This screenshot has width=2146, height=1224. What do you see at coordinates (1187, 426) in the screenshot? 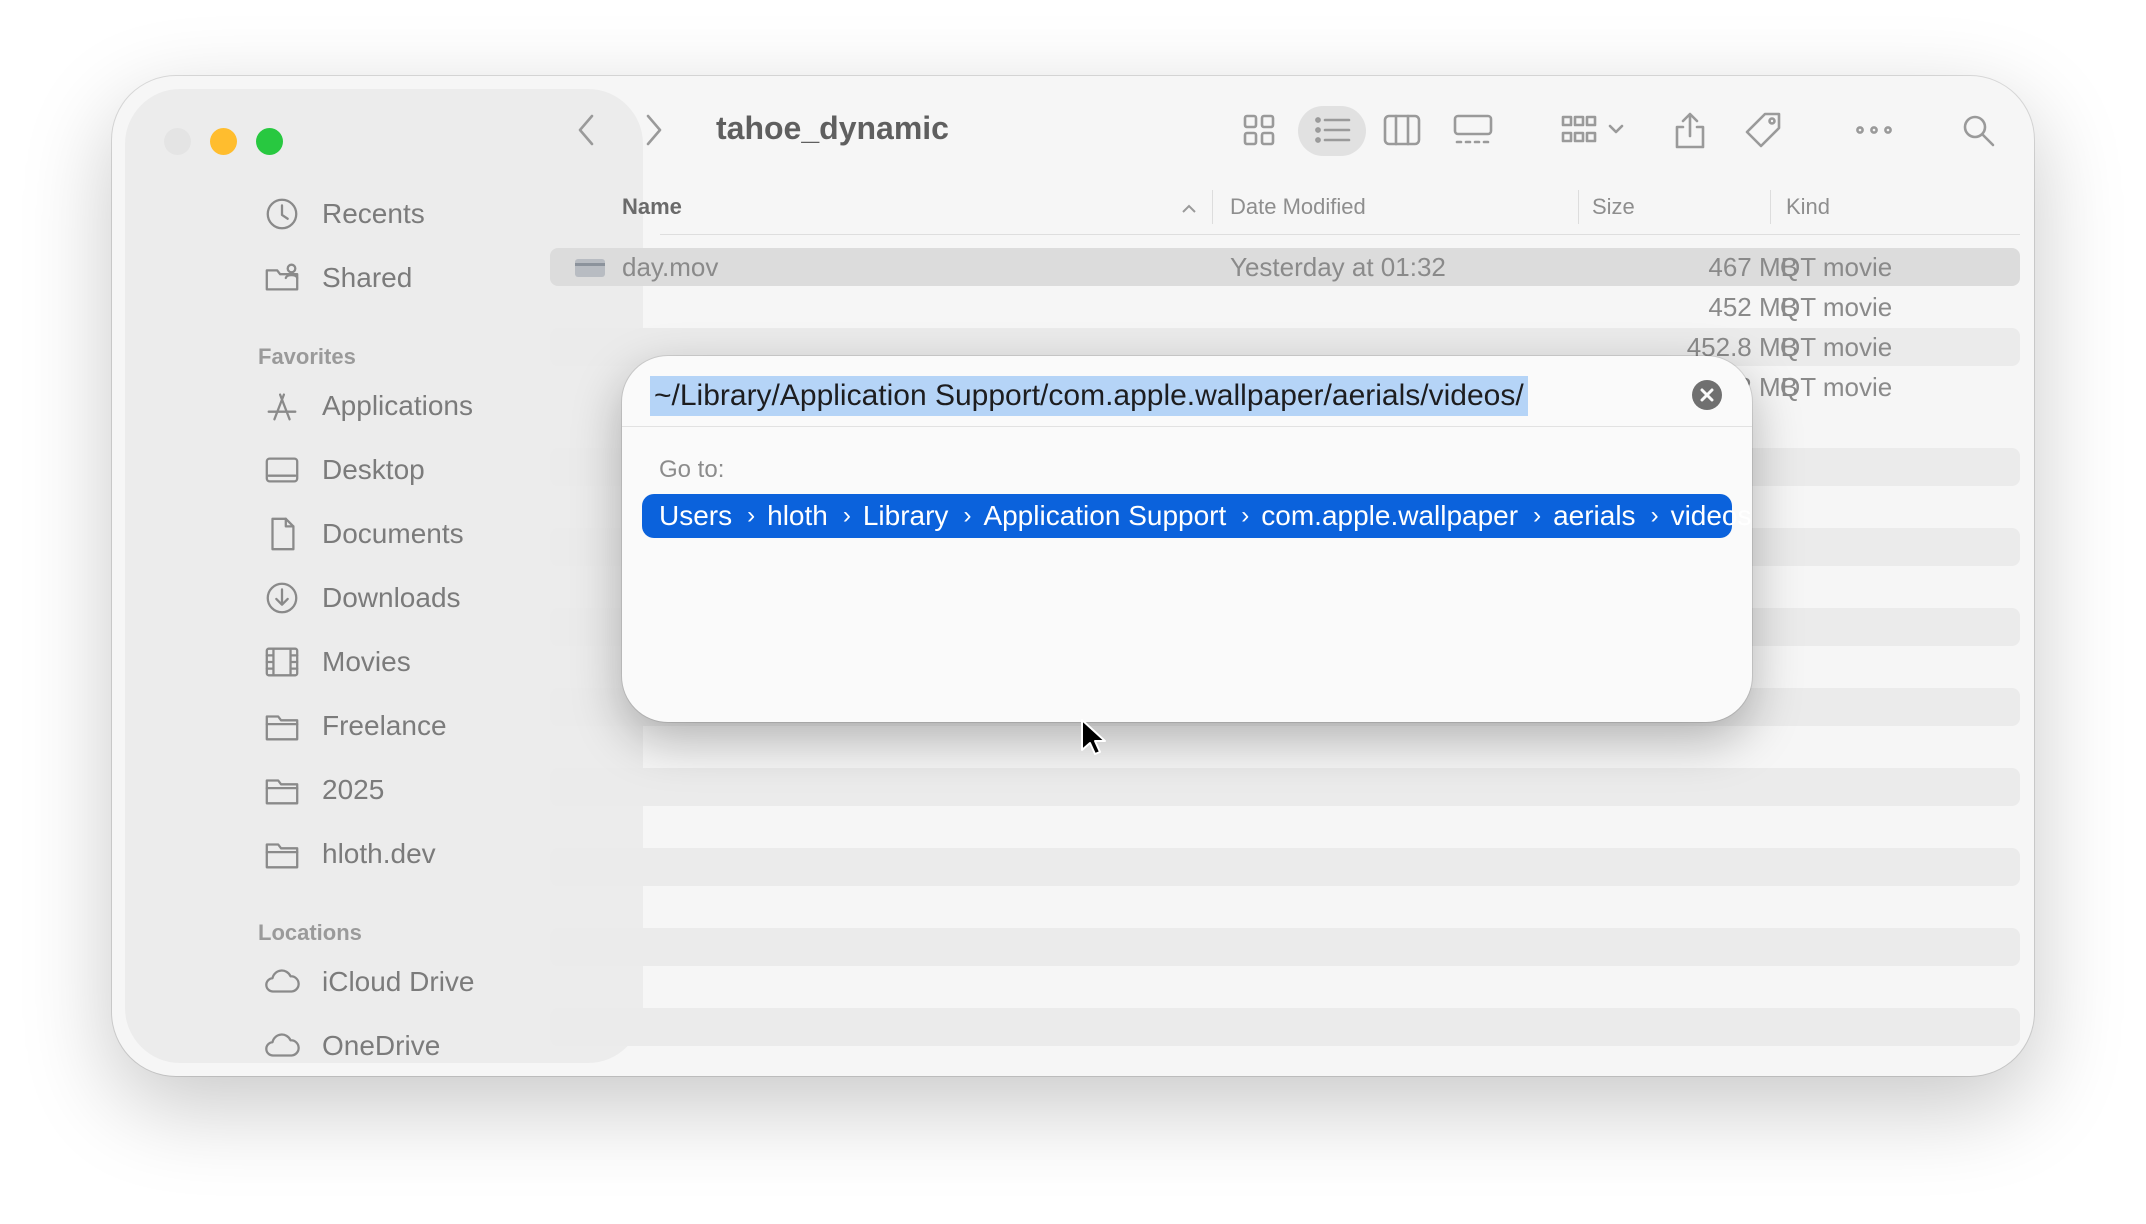
I see `dialog-divider` at bounding box center [1187, 426].